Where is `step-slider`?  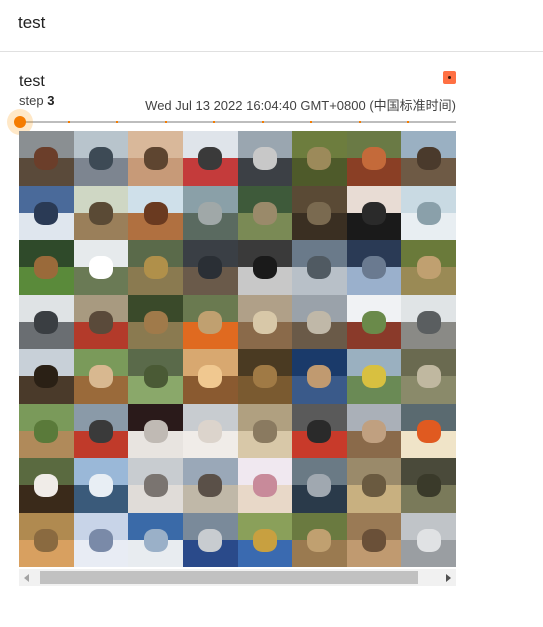 step-slider is located at coordinates (231, 122).